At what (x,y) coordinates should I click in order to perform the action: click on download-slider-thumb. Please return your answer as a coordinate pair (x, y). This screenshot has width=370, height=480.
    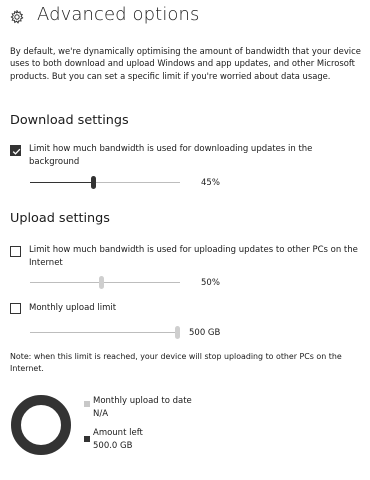
    Looking at the image, I should click on (93, 182).